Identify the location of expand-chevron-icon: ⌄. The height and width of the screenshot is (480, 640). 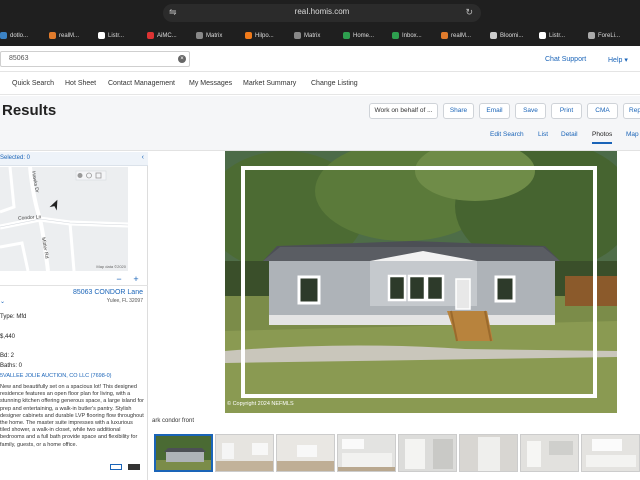
(2, 301).